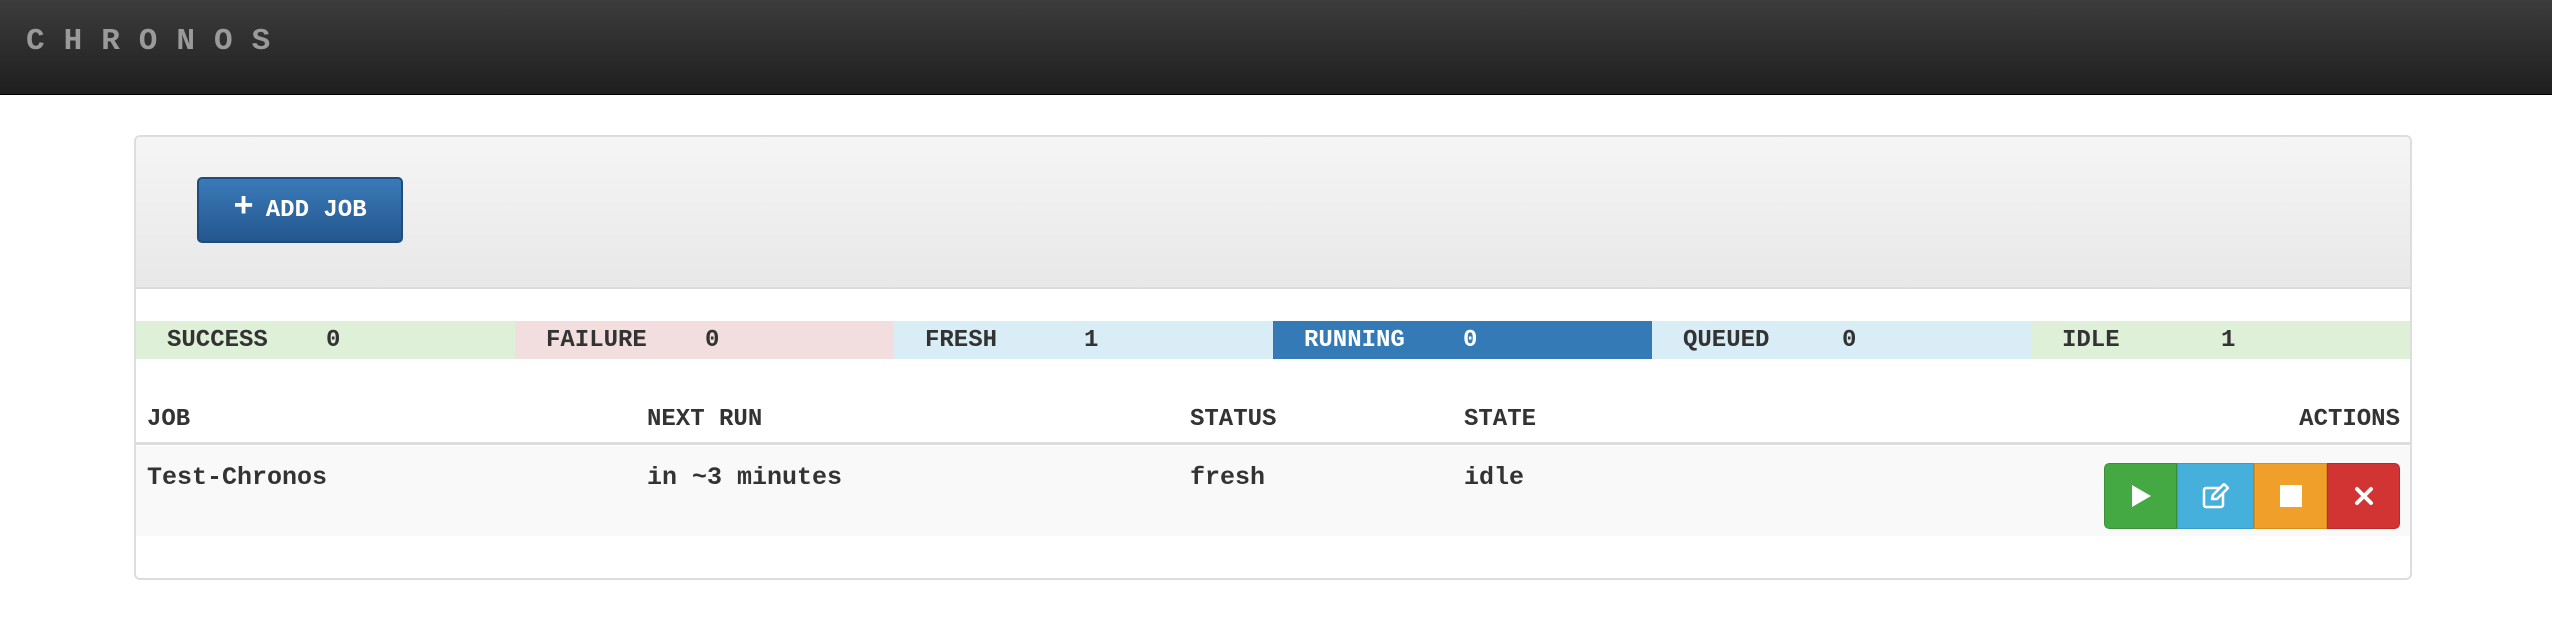 The height and width of the screenshot is (634, 2552). I want to click on run-button, so click(2140, 496).